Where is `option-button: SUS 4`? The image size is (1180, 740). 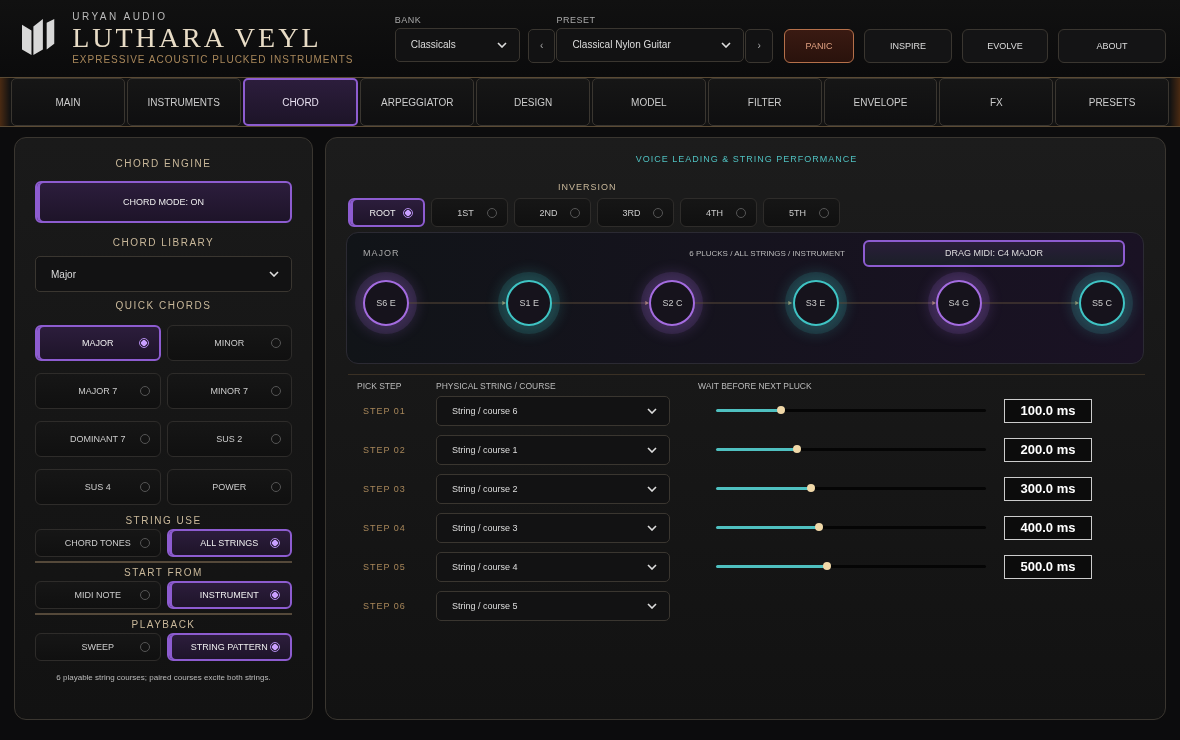 option-button: SUS 4 is located at coordinates (98, 487).